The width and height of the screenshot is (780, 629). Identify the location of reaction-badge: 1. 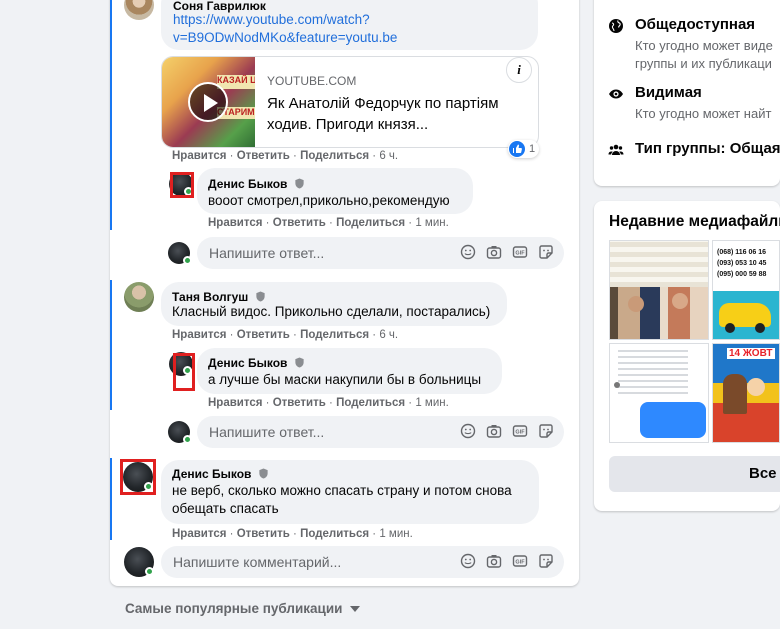
(524, 149).